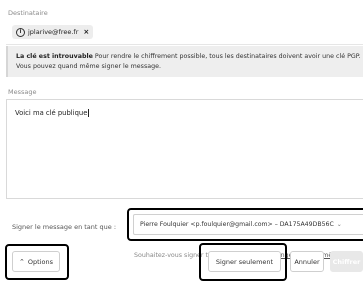  I want to click on options-label: Options, so click(40, 261).